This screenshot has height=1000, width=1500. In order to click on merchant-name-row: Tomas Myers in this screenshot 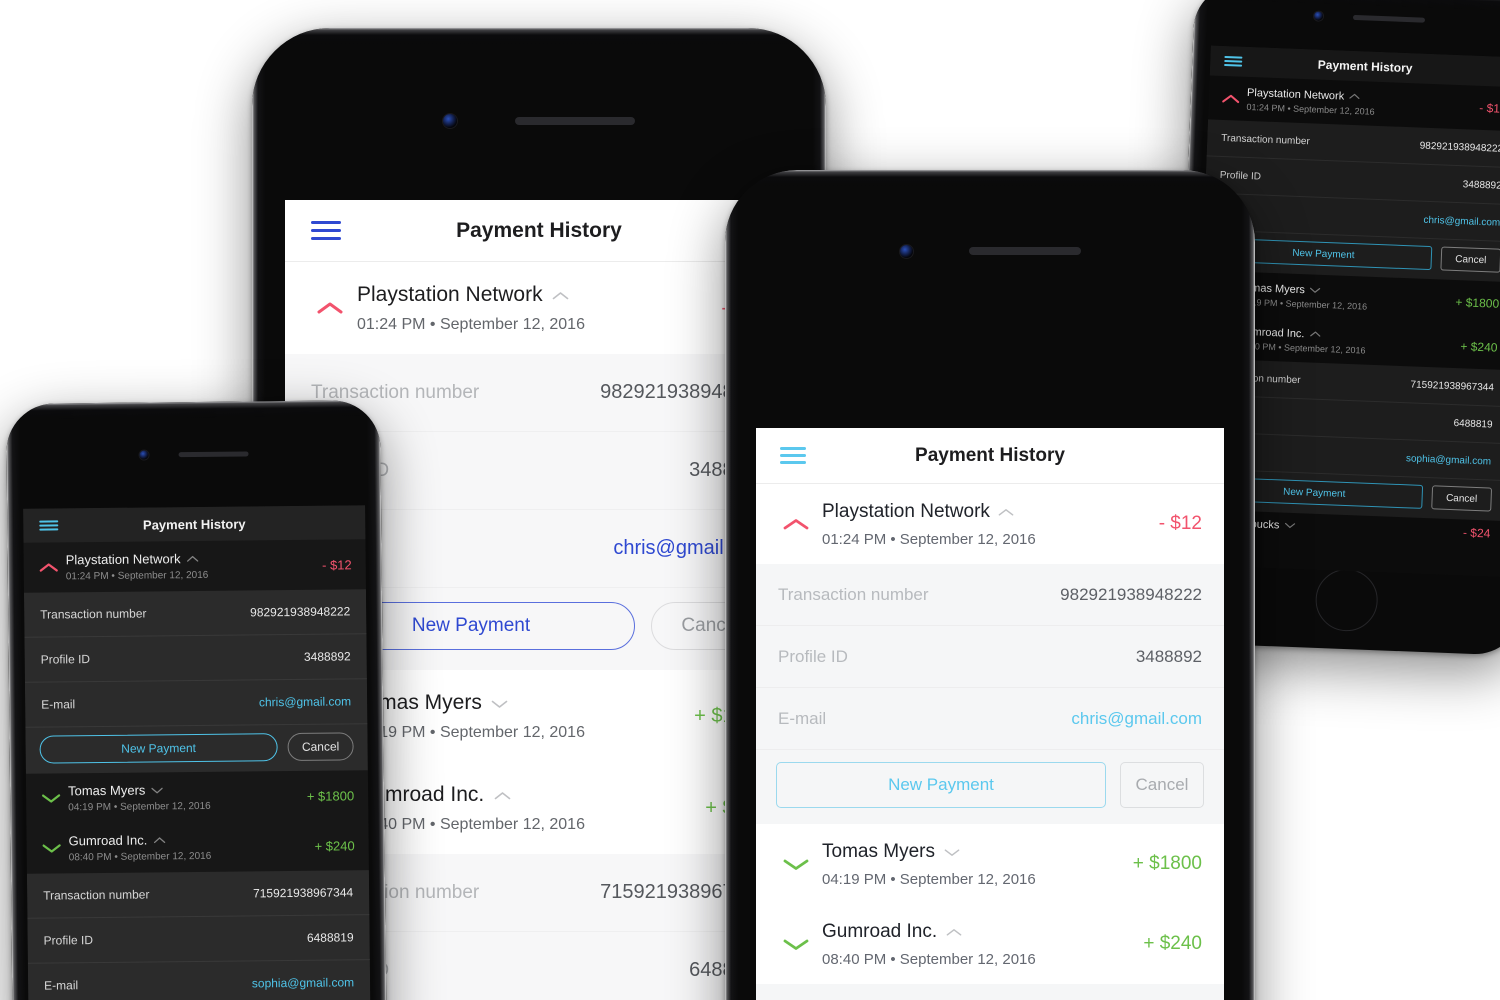, I will do `click(977, 852)`.